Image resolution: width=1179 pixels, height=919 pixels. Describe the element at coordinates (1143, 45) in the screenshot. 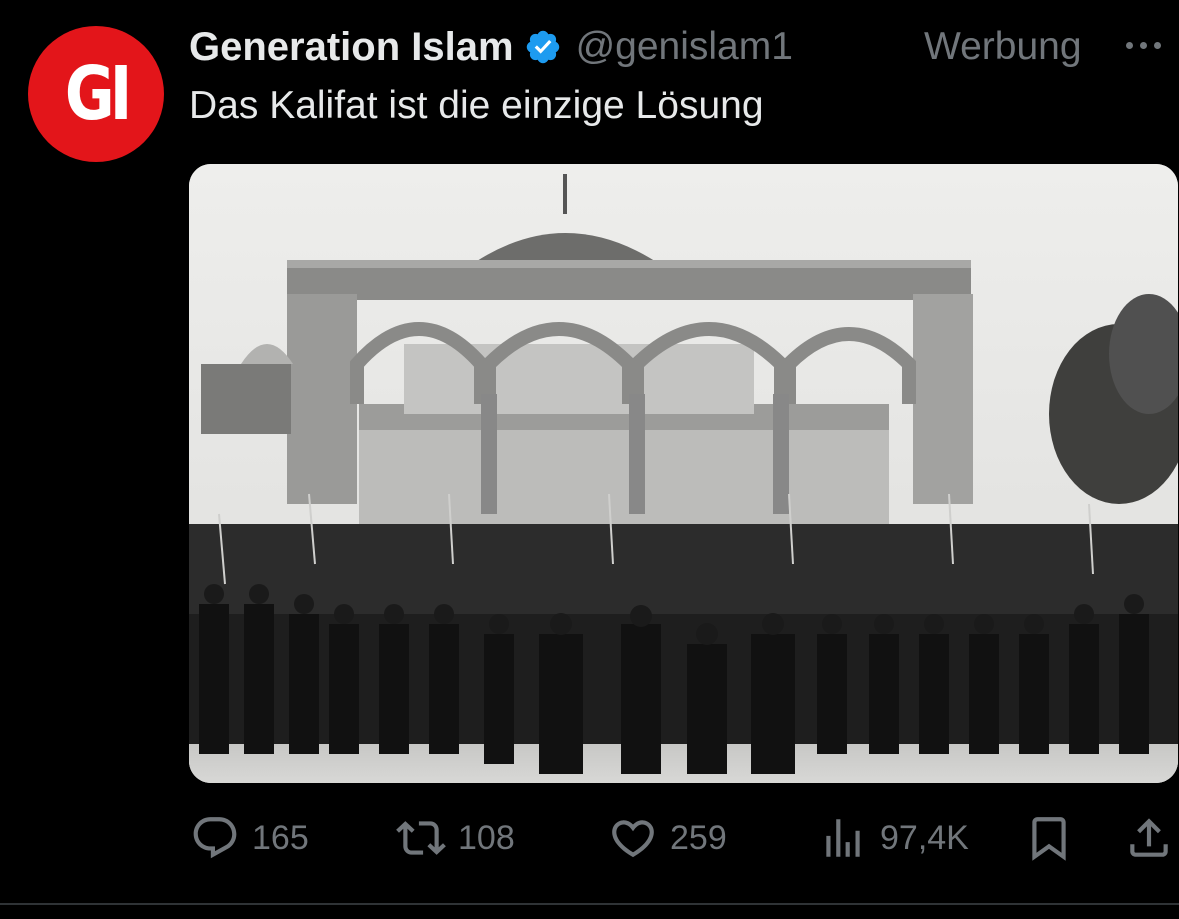

I see `more-options-icon` at that location.